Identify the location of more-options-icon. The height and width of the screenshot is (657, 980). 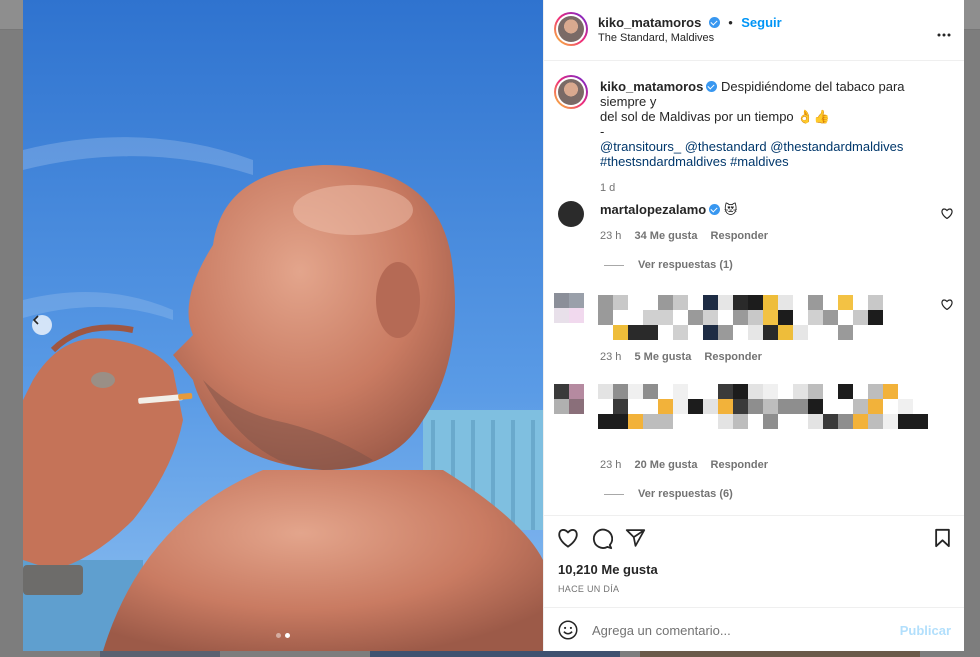
(944, 35).